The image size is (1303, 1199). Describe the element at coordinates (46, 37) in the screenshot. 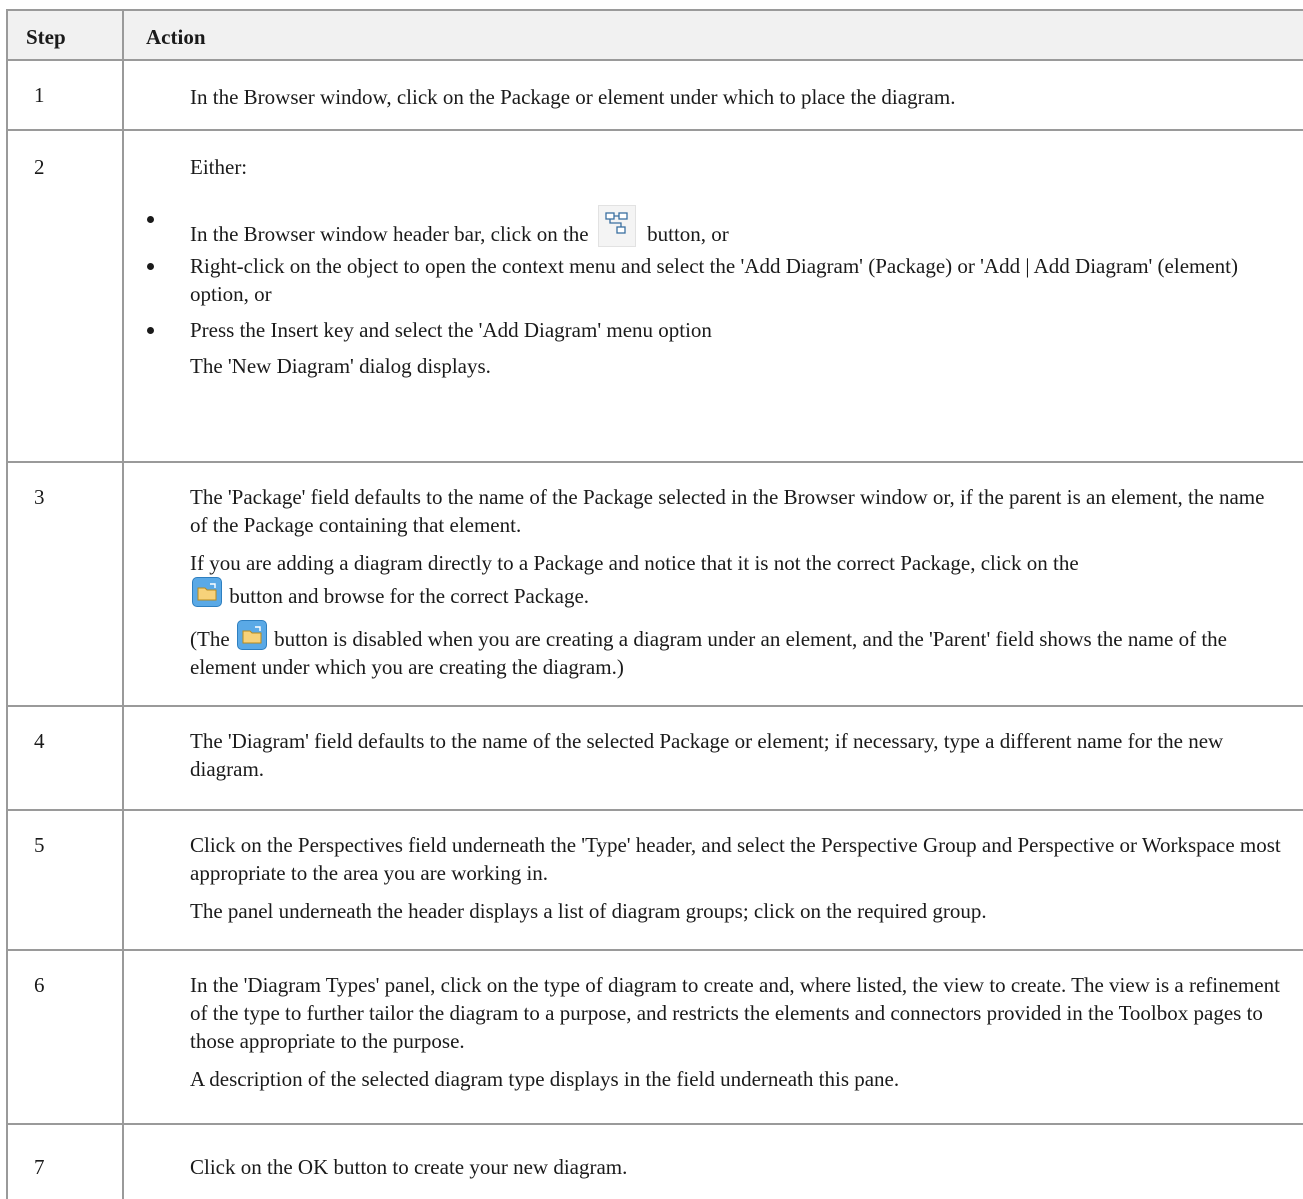

I see `header-step: Step` at that location.